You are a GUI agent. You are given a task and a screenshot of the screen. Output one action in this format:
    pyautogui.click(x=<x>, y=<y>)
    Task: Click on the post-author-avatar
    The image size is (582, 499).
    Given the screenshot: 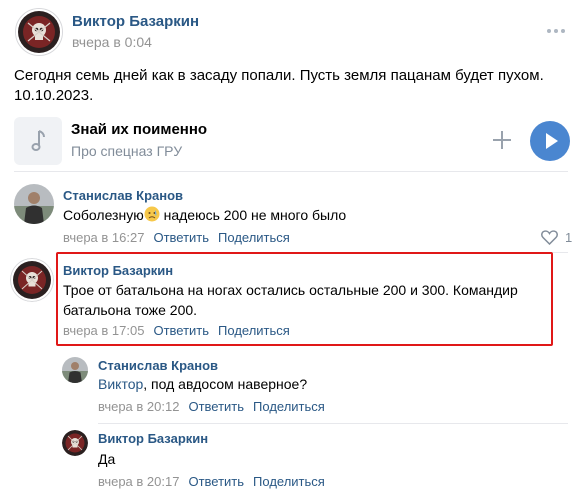 What is the action you would take?
    pyautogui.click(x=39, y=32)
    